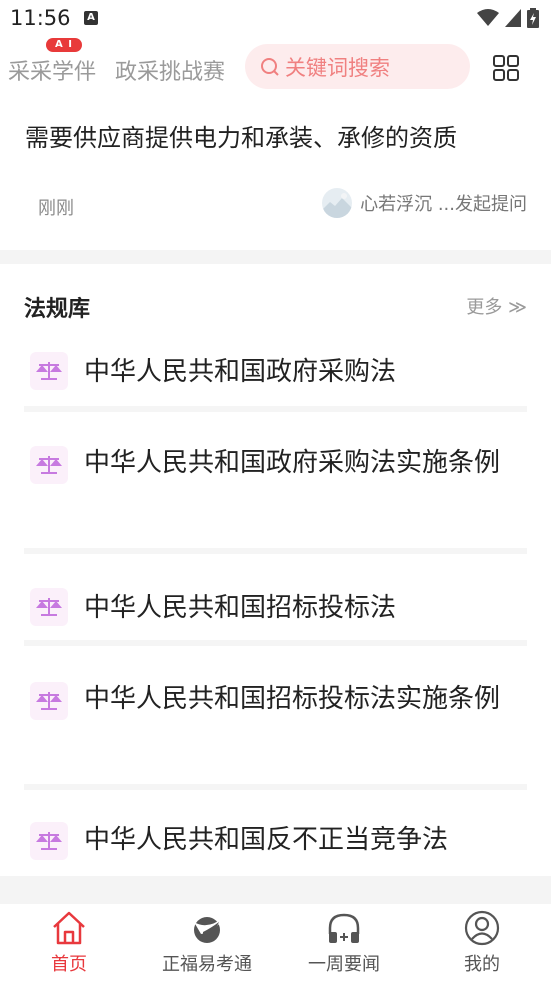  What do you see at coordinates (64, 45) in the screenshot?
I see `ai-badge: A I` at bounding box center [64, 45].